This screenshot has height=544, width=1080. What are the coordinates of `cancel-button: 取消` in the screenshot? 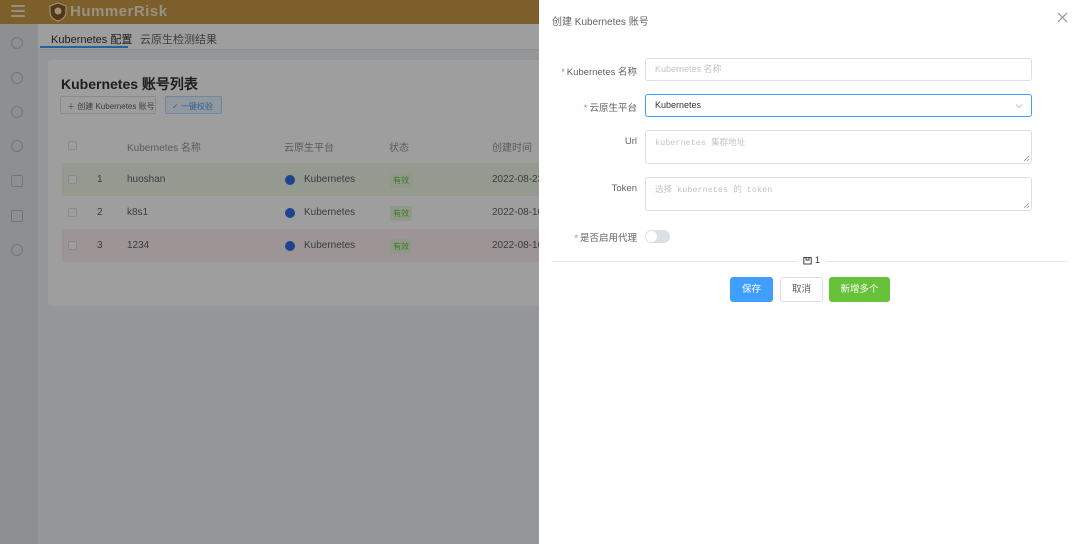 It's located at (801, 289).